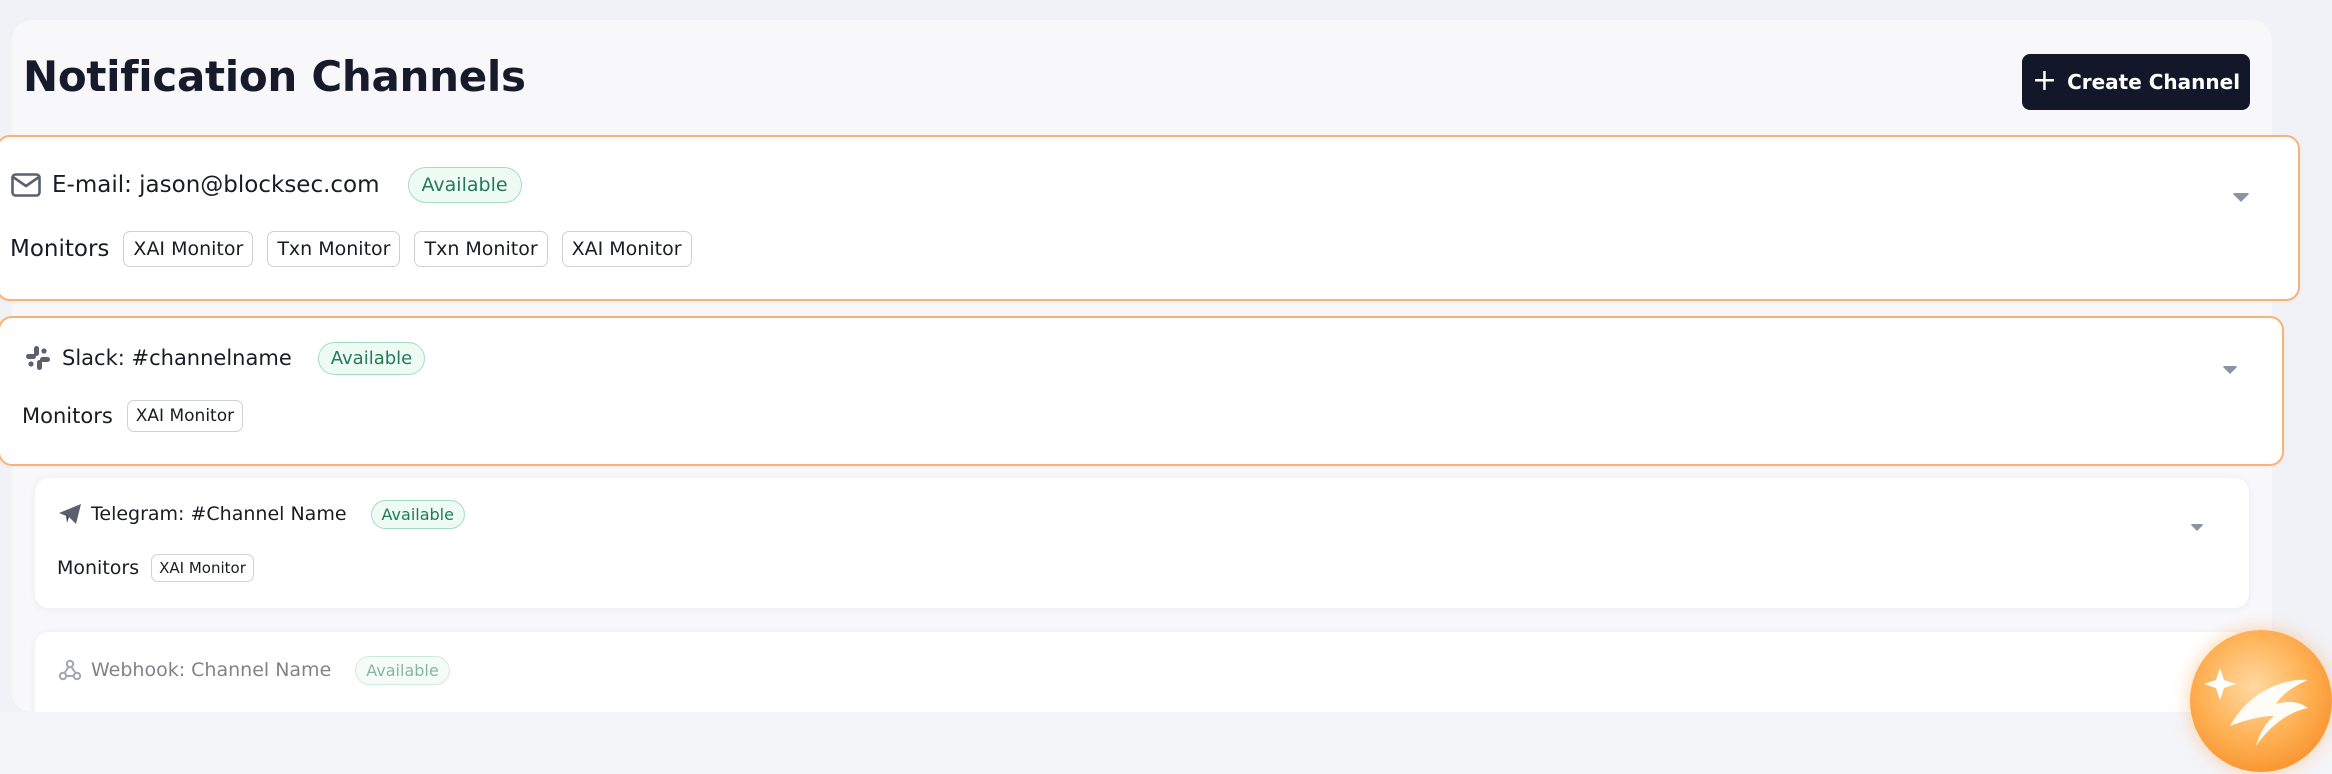 The width and height of the screenshot is (2332, 774). I want to click on channel-name: E-mail: jason@blocksec.com, so click(216, 185).